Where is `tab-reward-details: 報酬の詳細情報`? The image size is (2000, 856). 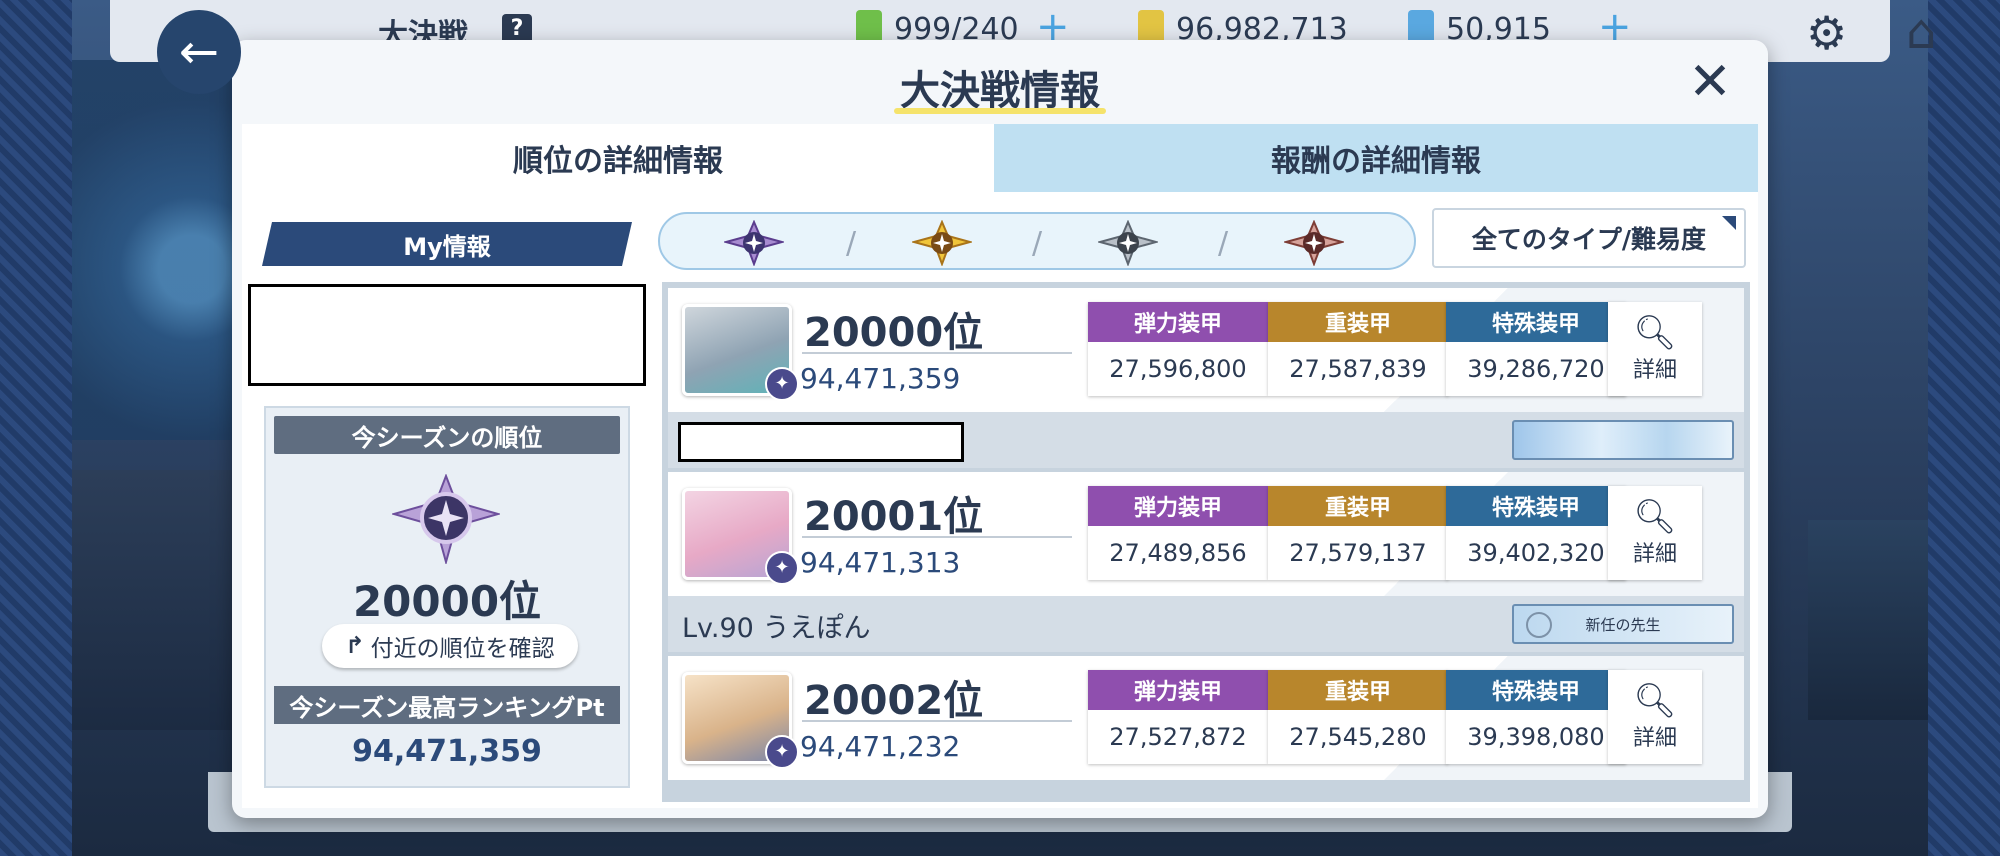 tab-reward-details: 報酬の詳細情報 is located at coordinates (1376, 158).